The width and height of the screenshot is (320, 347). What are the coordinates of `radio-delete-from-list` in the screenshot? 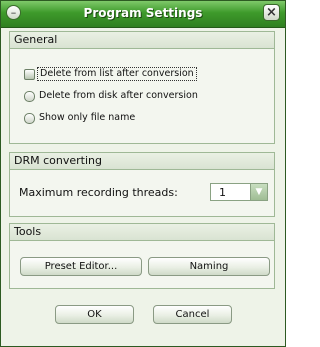 It's located at (29, 74).